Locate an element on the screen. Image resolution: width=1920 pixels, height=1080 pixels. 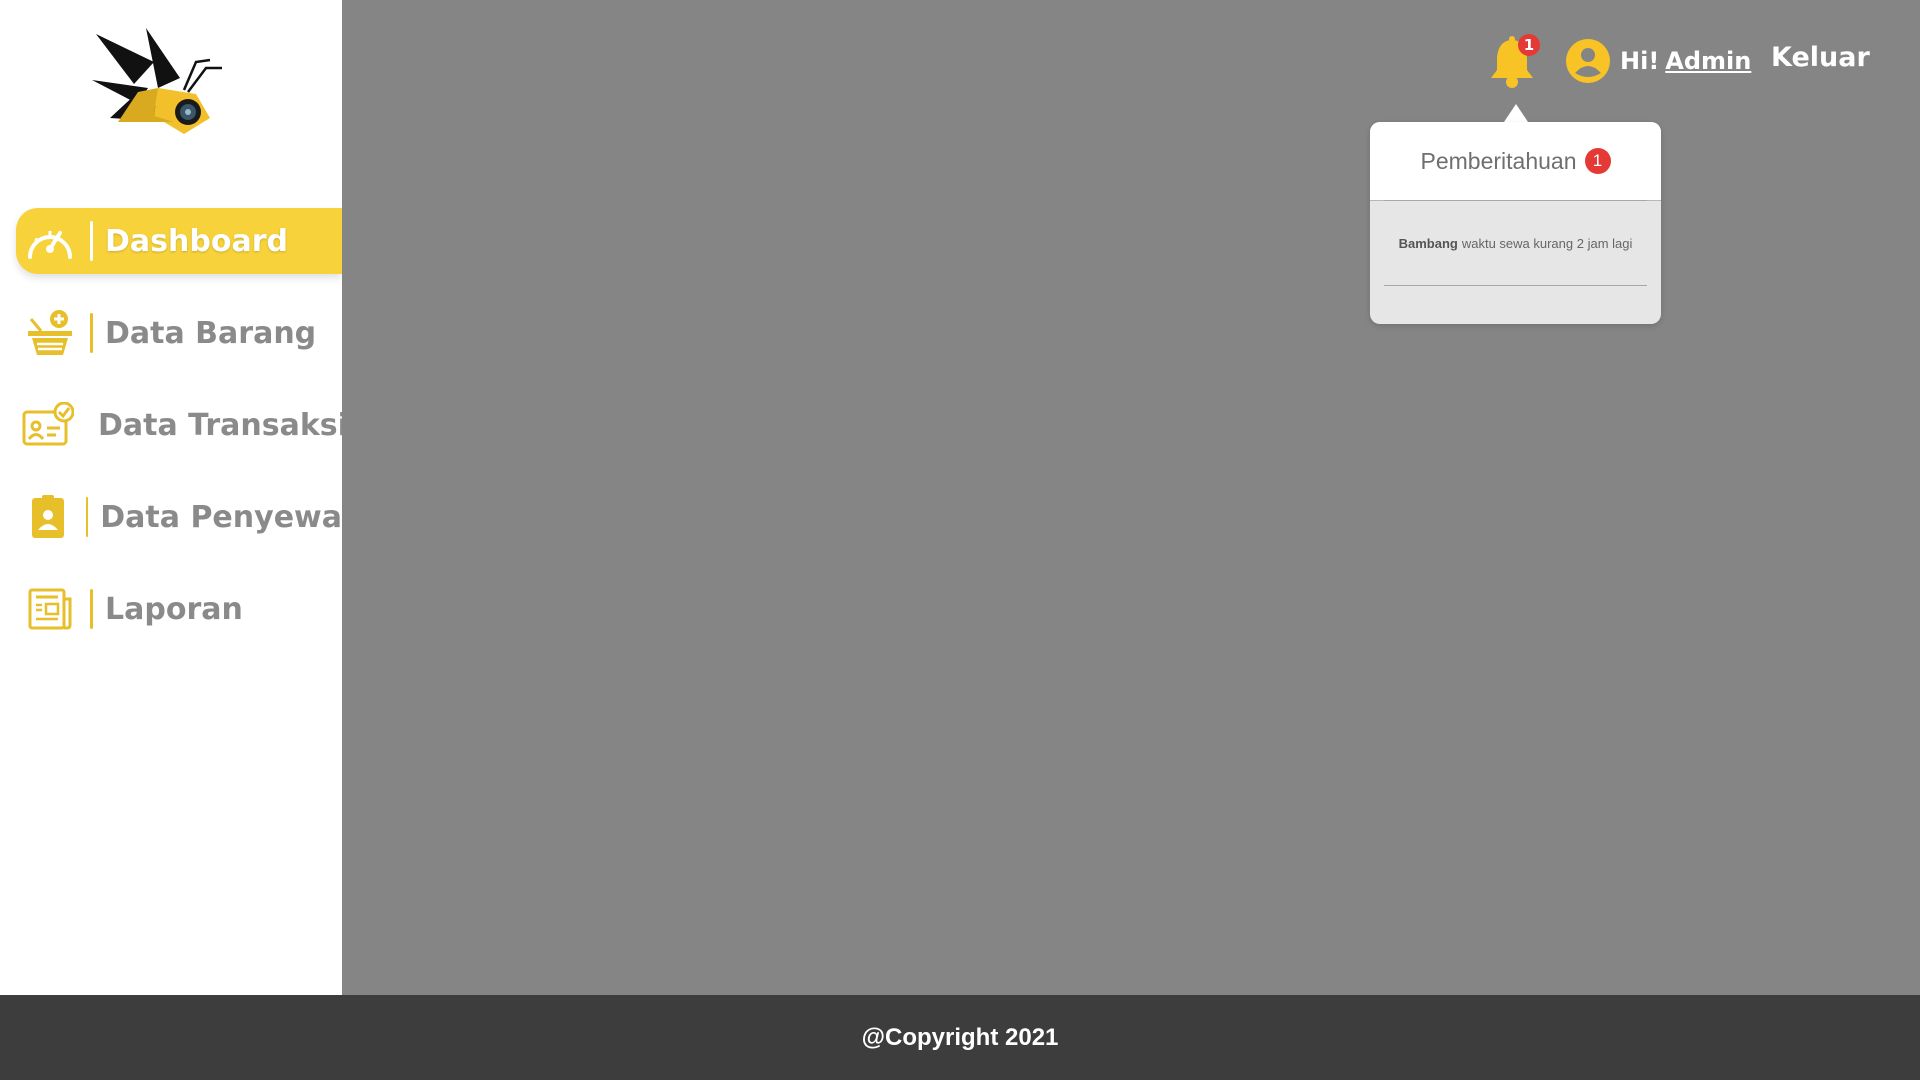
sidebar-item-data-barang: Data Barang is located at coordinates (179, 333).